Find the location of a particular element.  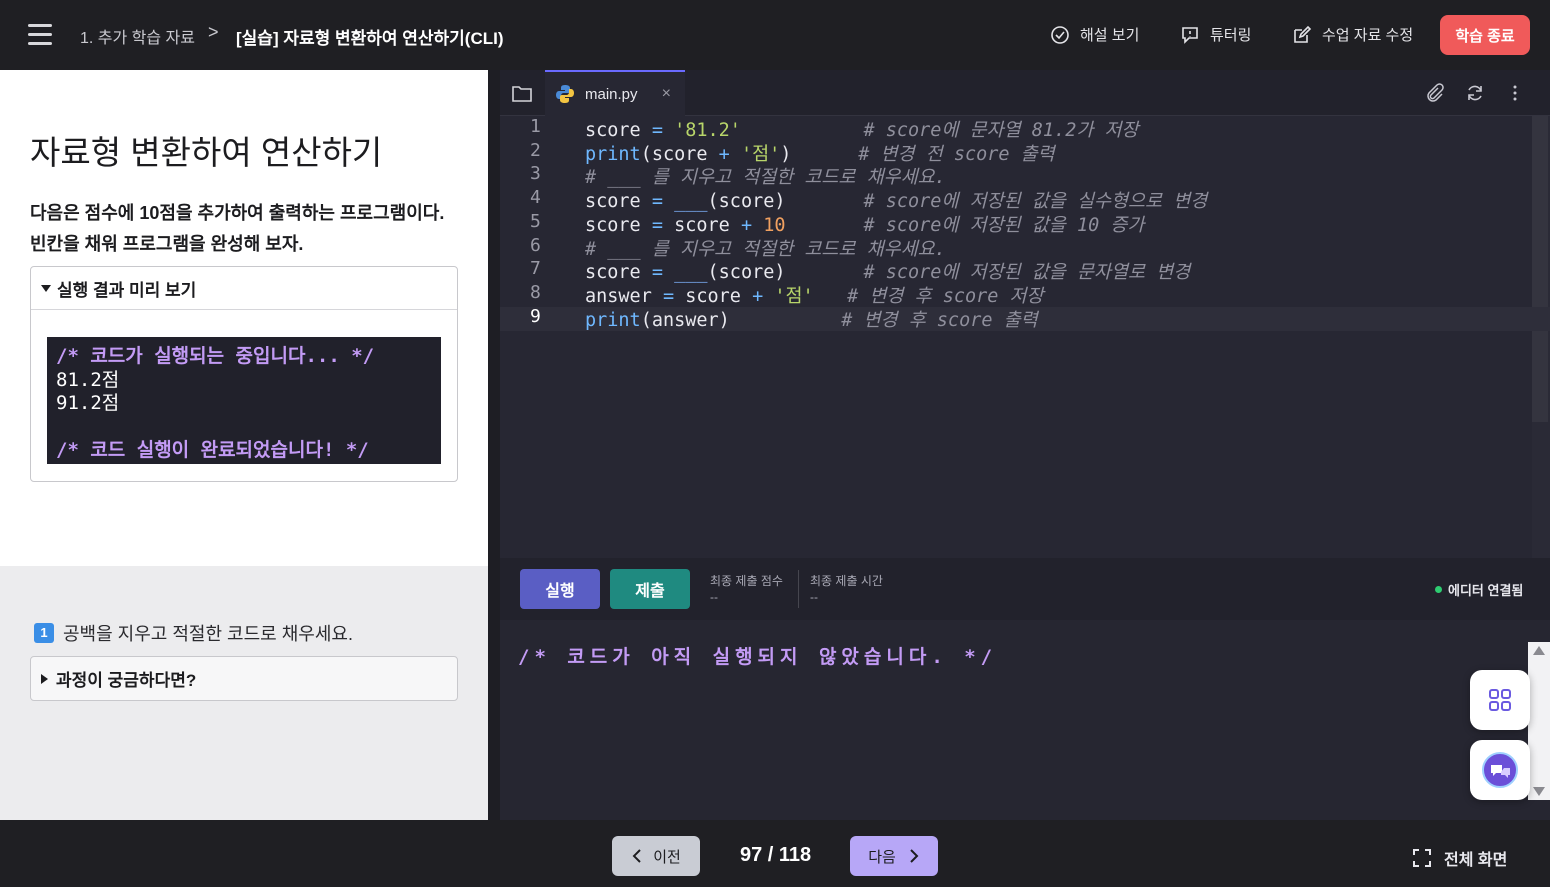

scroll-down-icon is located at coordinates (1539, 791).